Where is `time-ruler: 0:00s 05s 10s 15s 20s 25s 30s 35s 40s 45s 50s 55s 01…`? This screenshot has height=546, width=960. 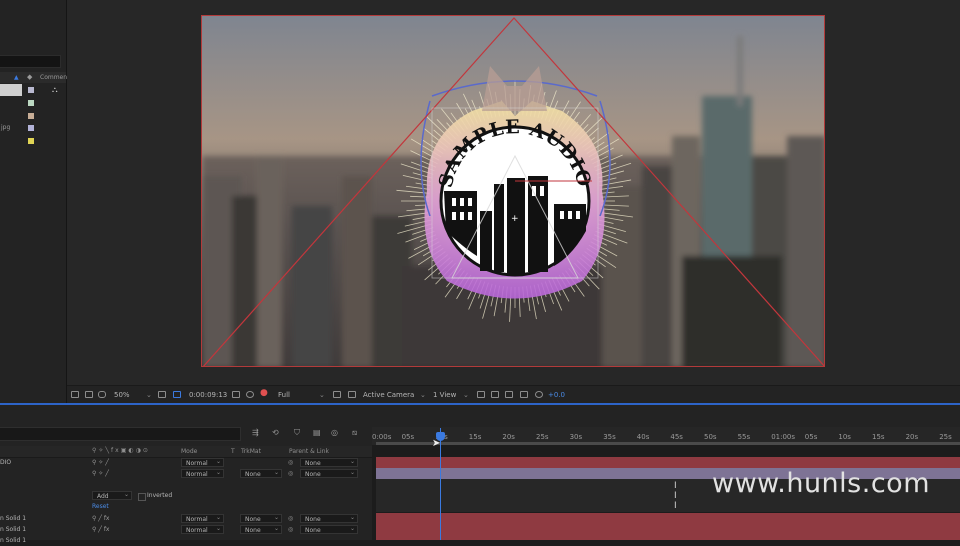 time-ruler: 0:00s 05s 10s 15s 20s 25s 30s 35s 40s 45s 50s 55s 01… is located at coordinates (666, 436).